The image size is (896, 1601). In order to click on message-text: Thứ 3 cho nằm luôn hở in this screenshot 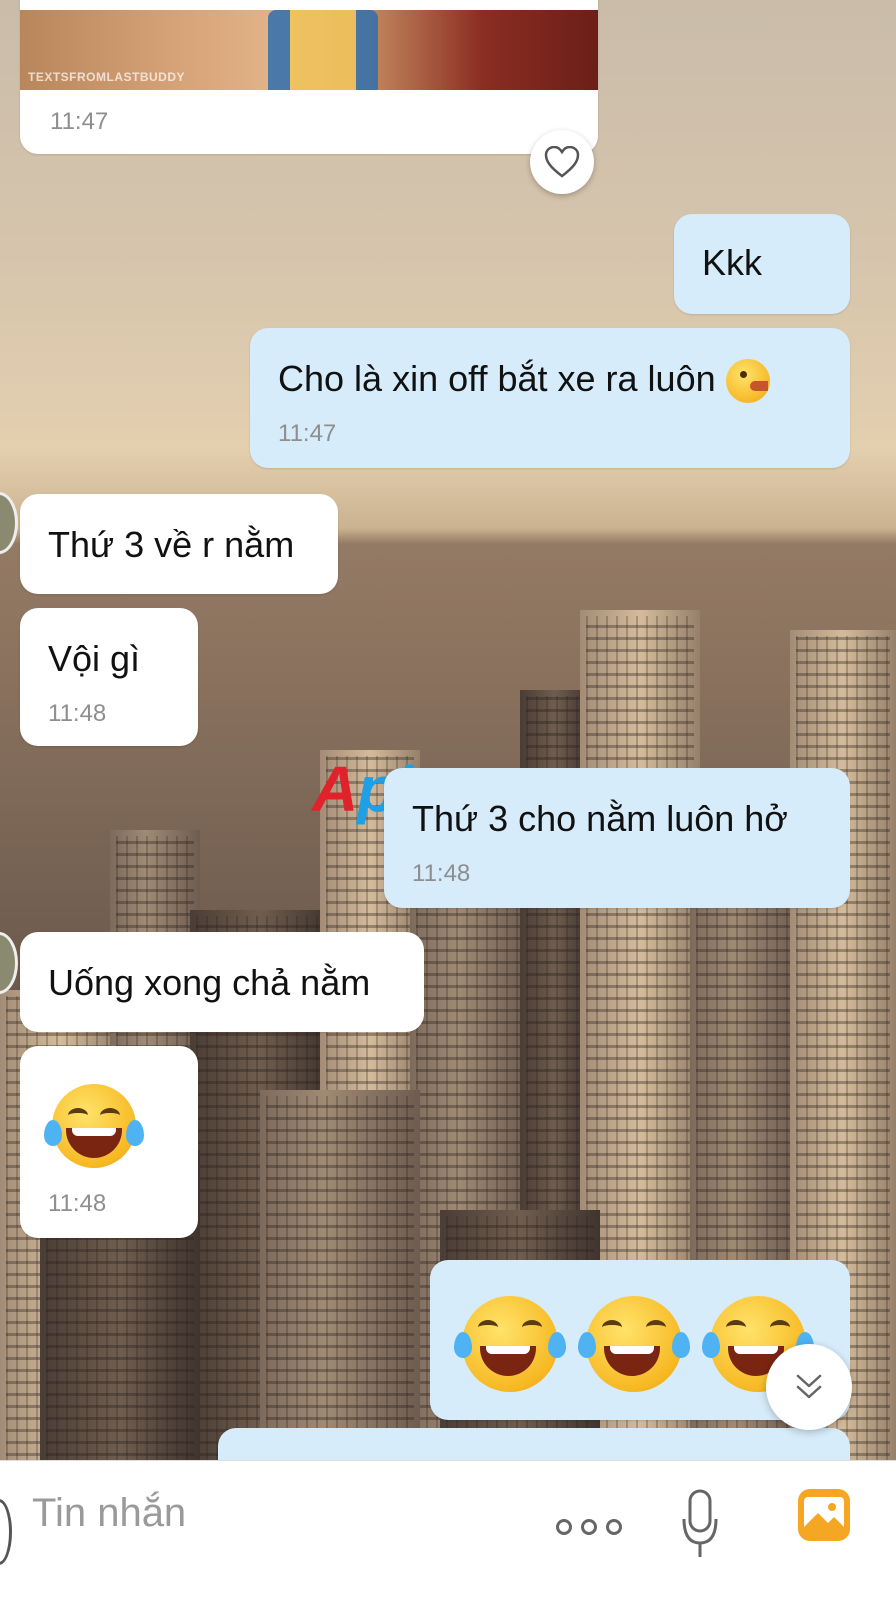, I will do `click(600, 818)`.